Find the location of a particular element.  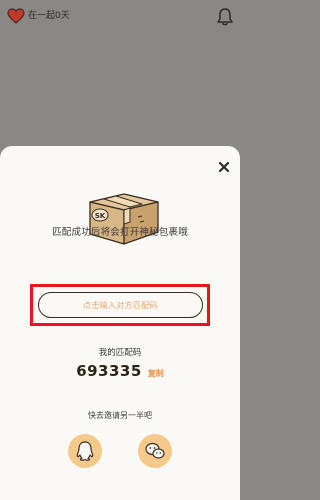

share-wechat-button is located at coordinates (155, 451).